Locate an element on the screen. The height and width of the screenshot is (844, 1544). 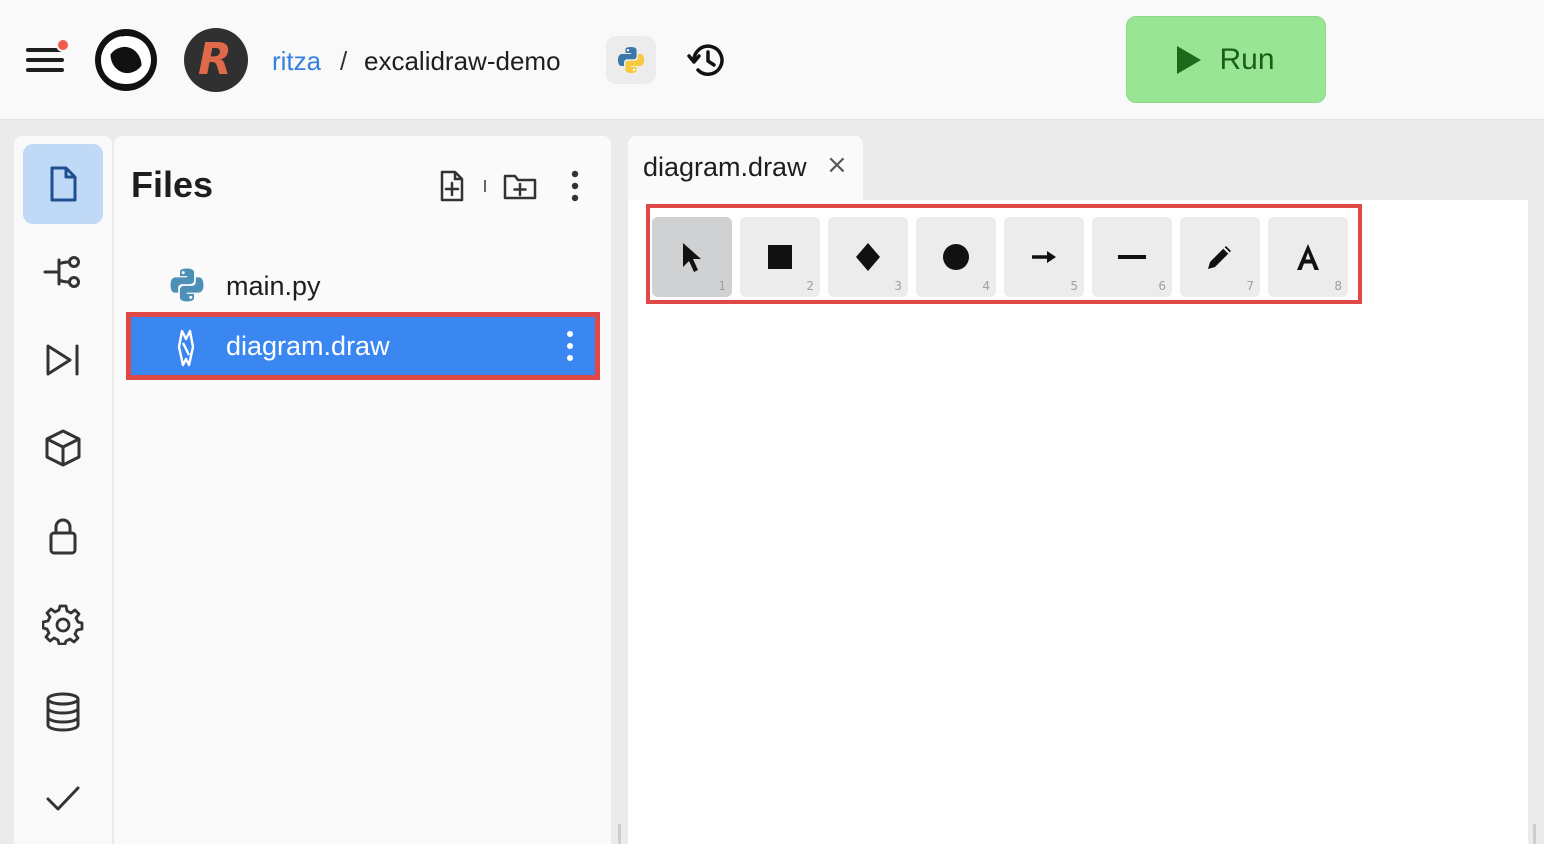
breadcrumb-owner: ritza is located at coordinates (296, 61).